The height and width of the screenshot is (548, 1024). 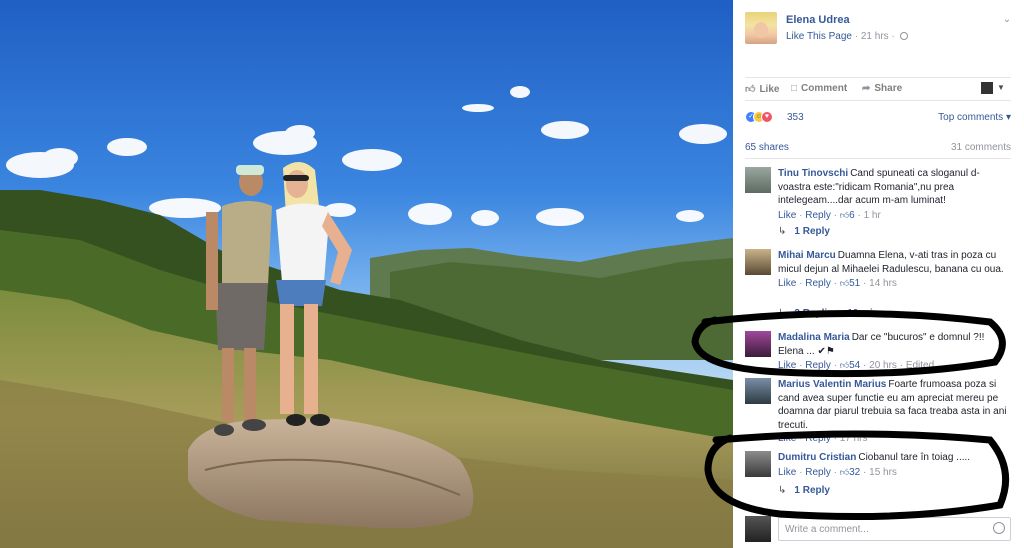 What do you see at coordinates (1008, 117) in the screenshot?
I see `caret-down-icon: ▾` at bounding box center [1008, 117].